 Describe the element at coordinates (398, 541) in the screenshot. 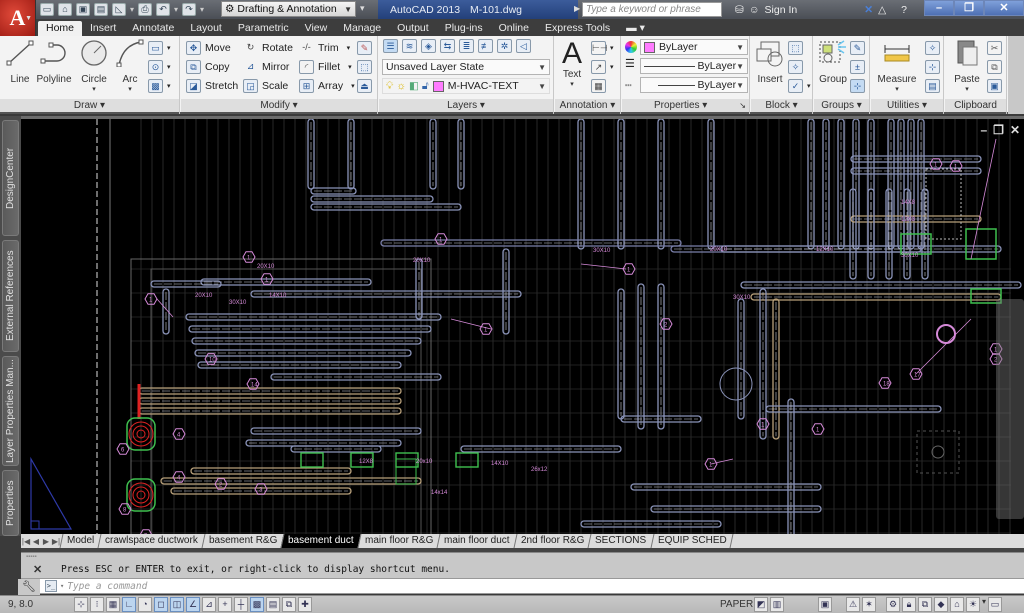

I see `layout-tab-main-floor-rg: main floor R&G` at that location.